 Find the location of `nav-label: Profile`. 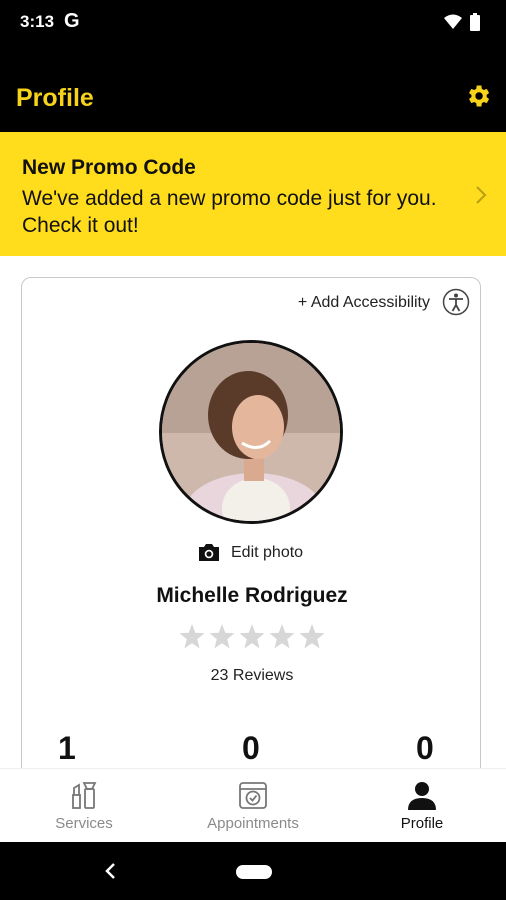

nav-label: Profile is located at coordinates (422, 823).